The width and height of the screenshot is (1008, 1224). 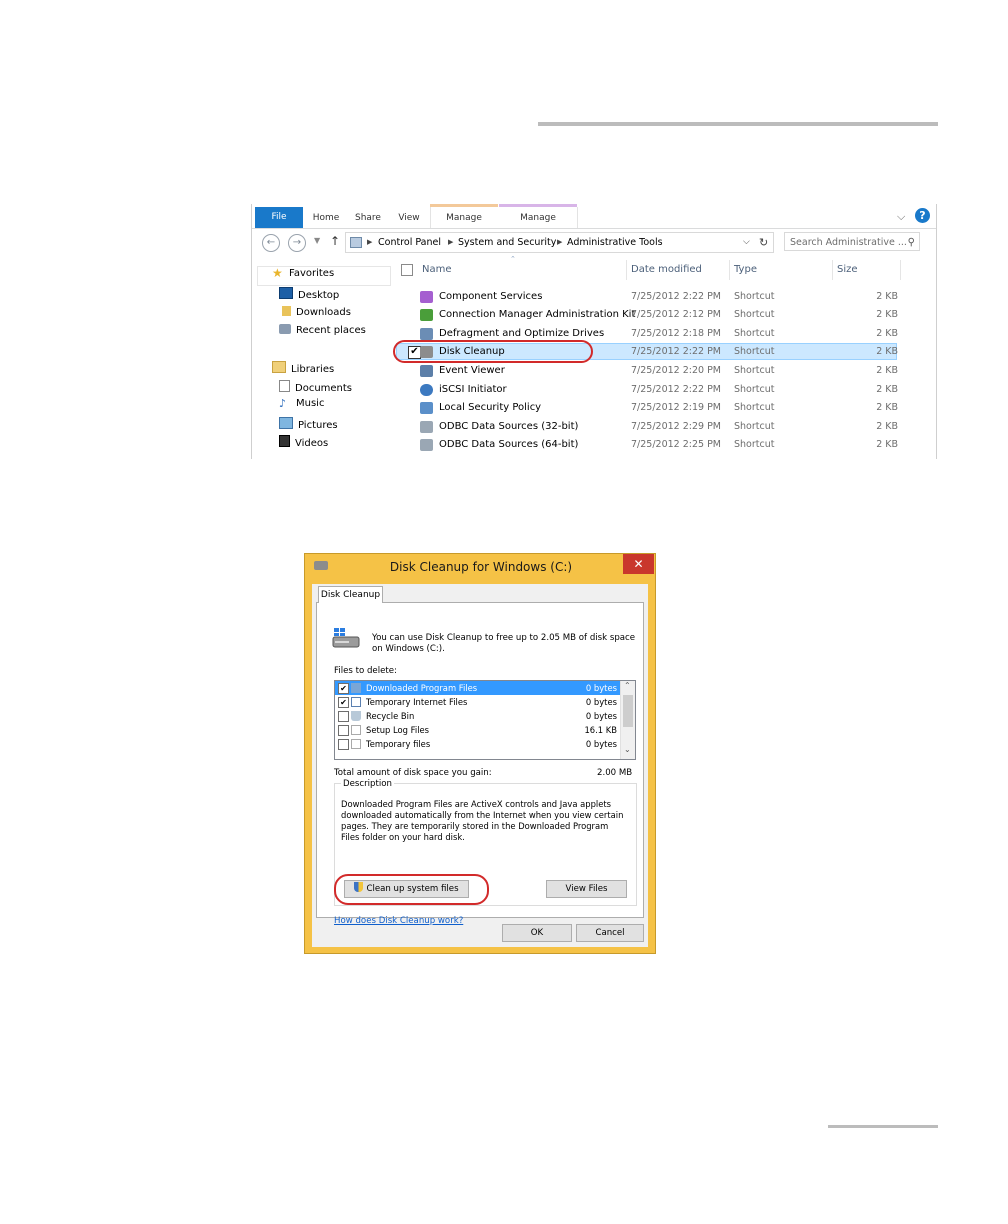 What do you see at coordinates (763, 242) in the screenshot?
I see `refresh-icon: ↻` at bounding box center [763, 242].